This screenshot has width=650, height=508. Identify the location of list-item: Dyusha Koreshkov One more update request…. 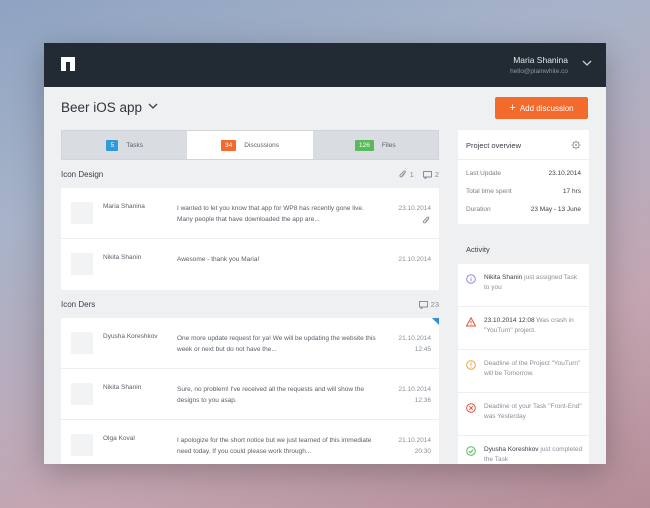
(250, 343).